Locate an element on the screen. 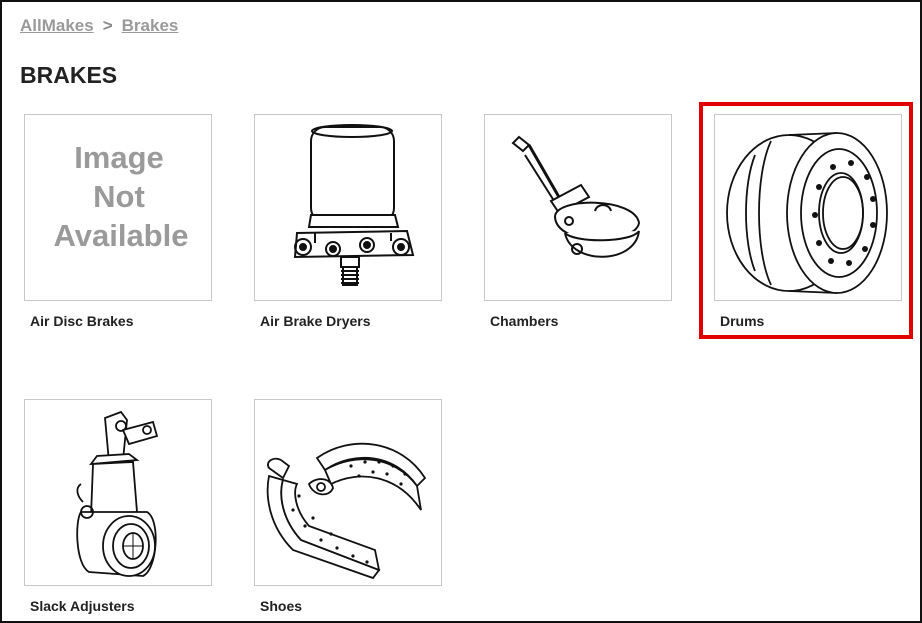 The image size is (922, 623). category-card-air-brake-dryers: Air Brake Dryers is located at coordinates (348, 221).